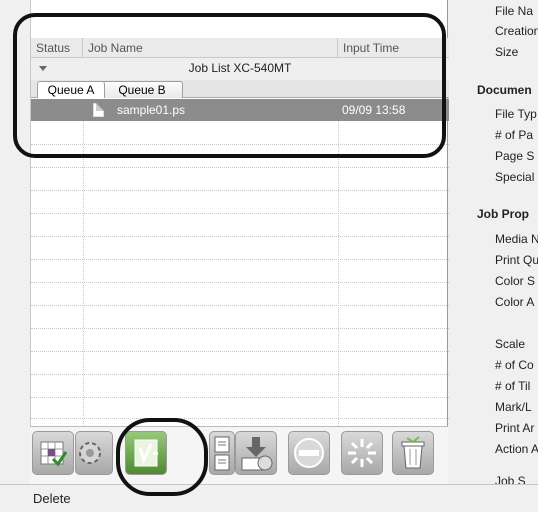  I want to click on stop-button, so click(309, 453).